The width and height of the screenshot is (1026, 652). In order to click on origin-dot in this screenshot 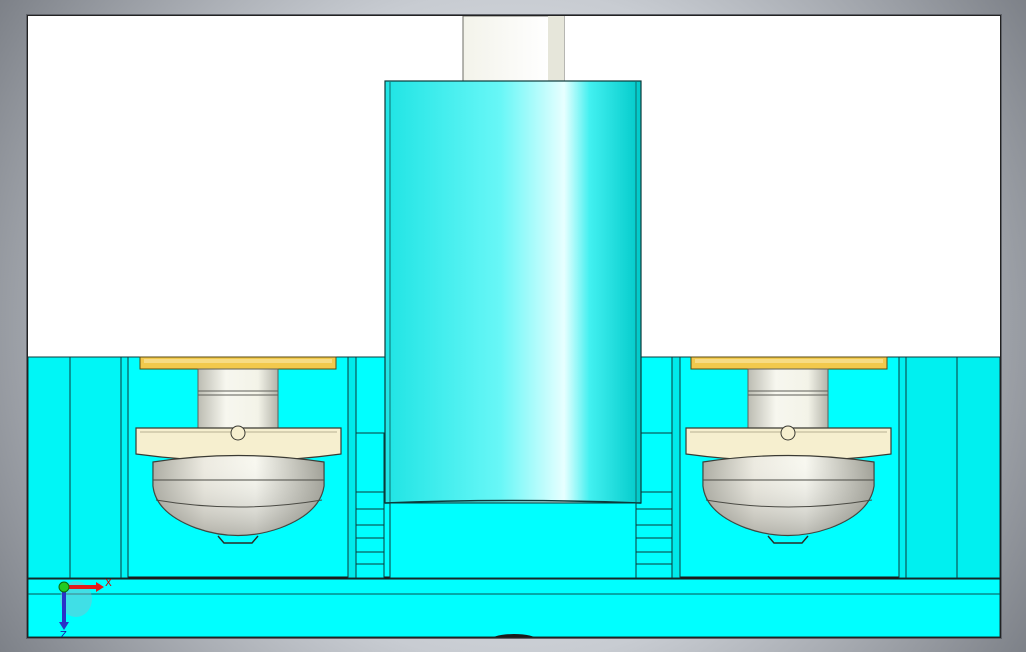, I will do `click(64, 587)`.